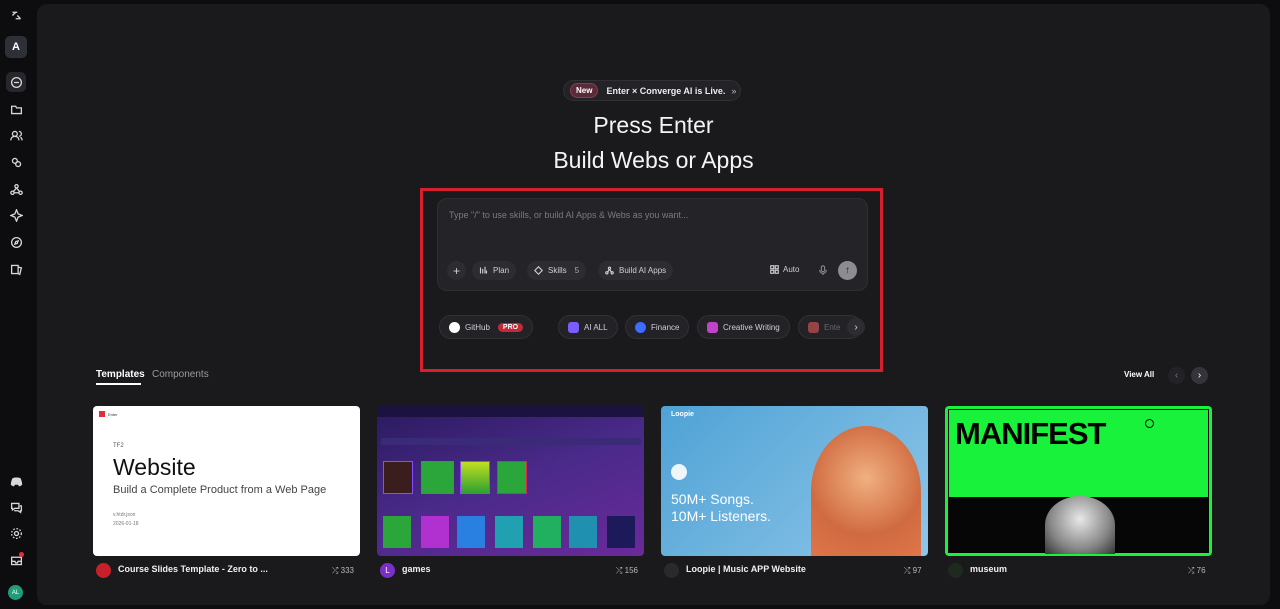 The image size is (1280, 609). Describe the element at coordinates (16, 481) in the screenshot. I see `discord-icon` at that location.